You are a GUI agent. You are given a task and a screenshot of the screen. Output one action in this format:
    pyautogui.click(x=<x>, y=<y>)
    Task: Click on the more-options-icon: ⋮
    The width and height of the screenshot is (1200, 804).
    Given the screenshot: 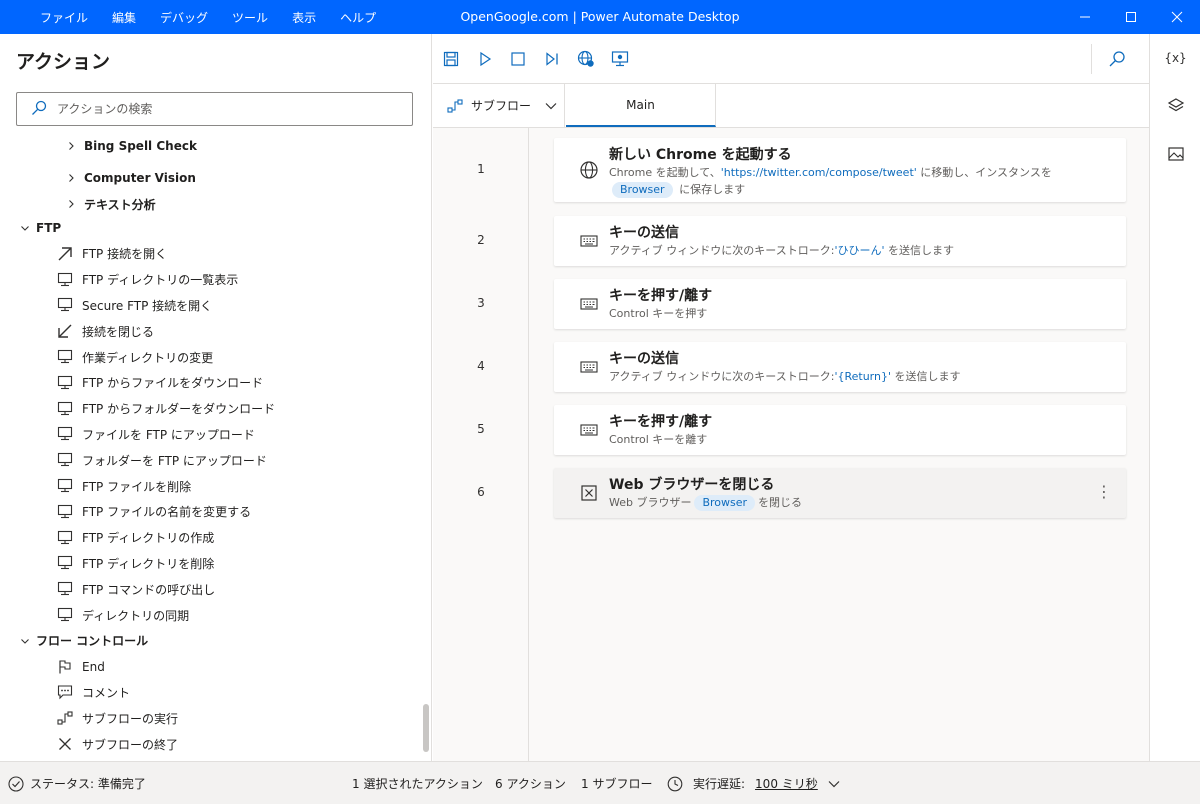 What is the action you would take?
    pyautogui.click(x=1104, y=491)
    